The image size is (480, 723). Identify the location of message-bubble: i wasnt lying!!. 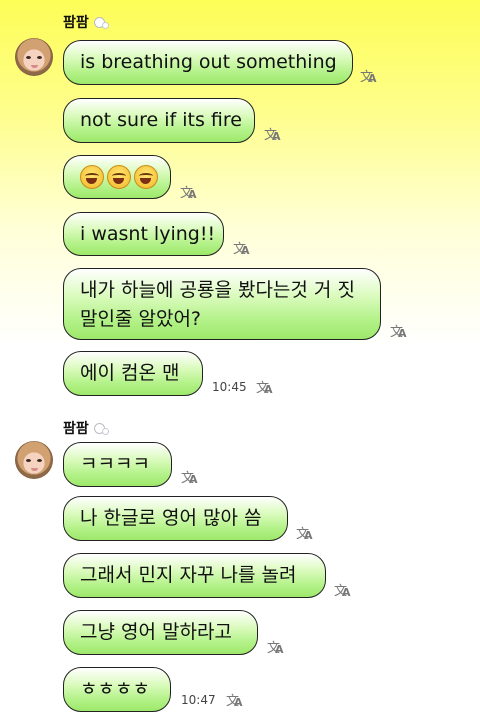
(143, 234).